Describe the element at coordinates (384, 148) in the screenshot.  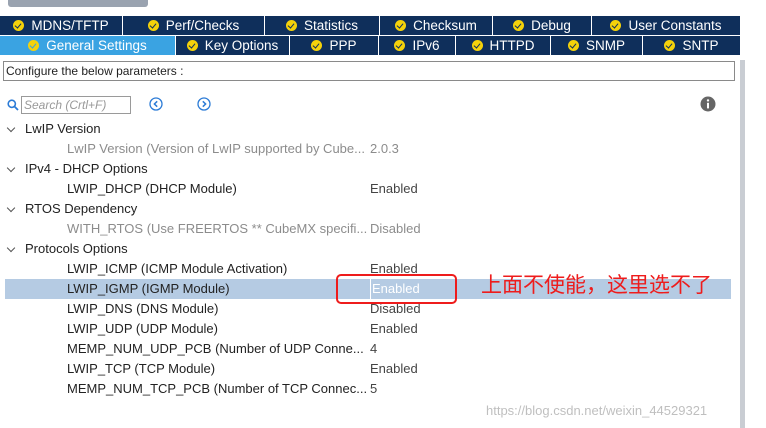
I see `param-value: 2.0.3` at that location.